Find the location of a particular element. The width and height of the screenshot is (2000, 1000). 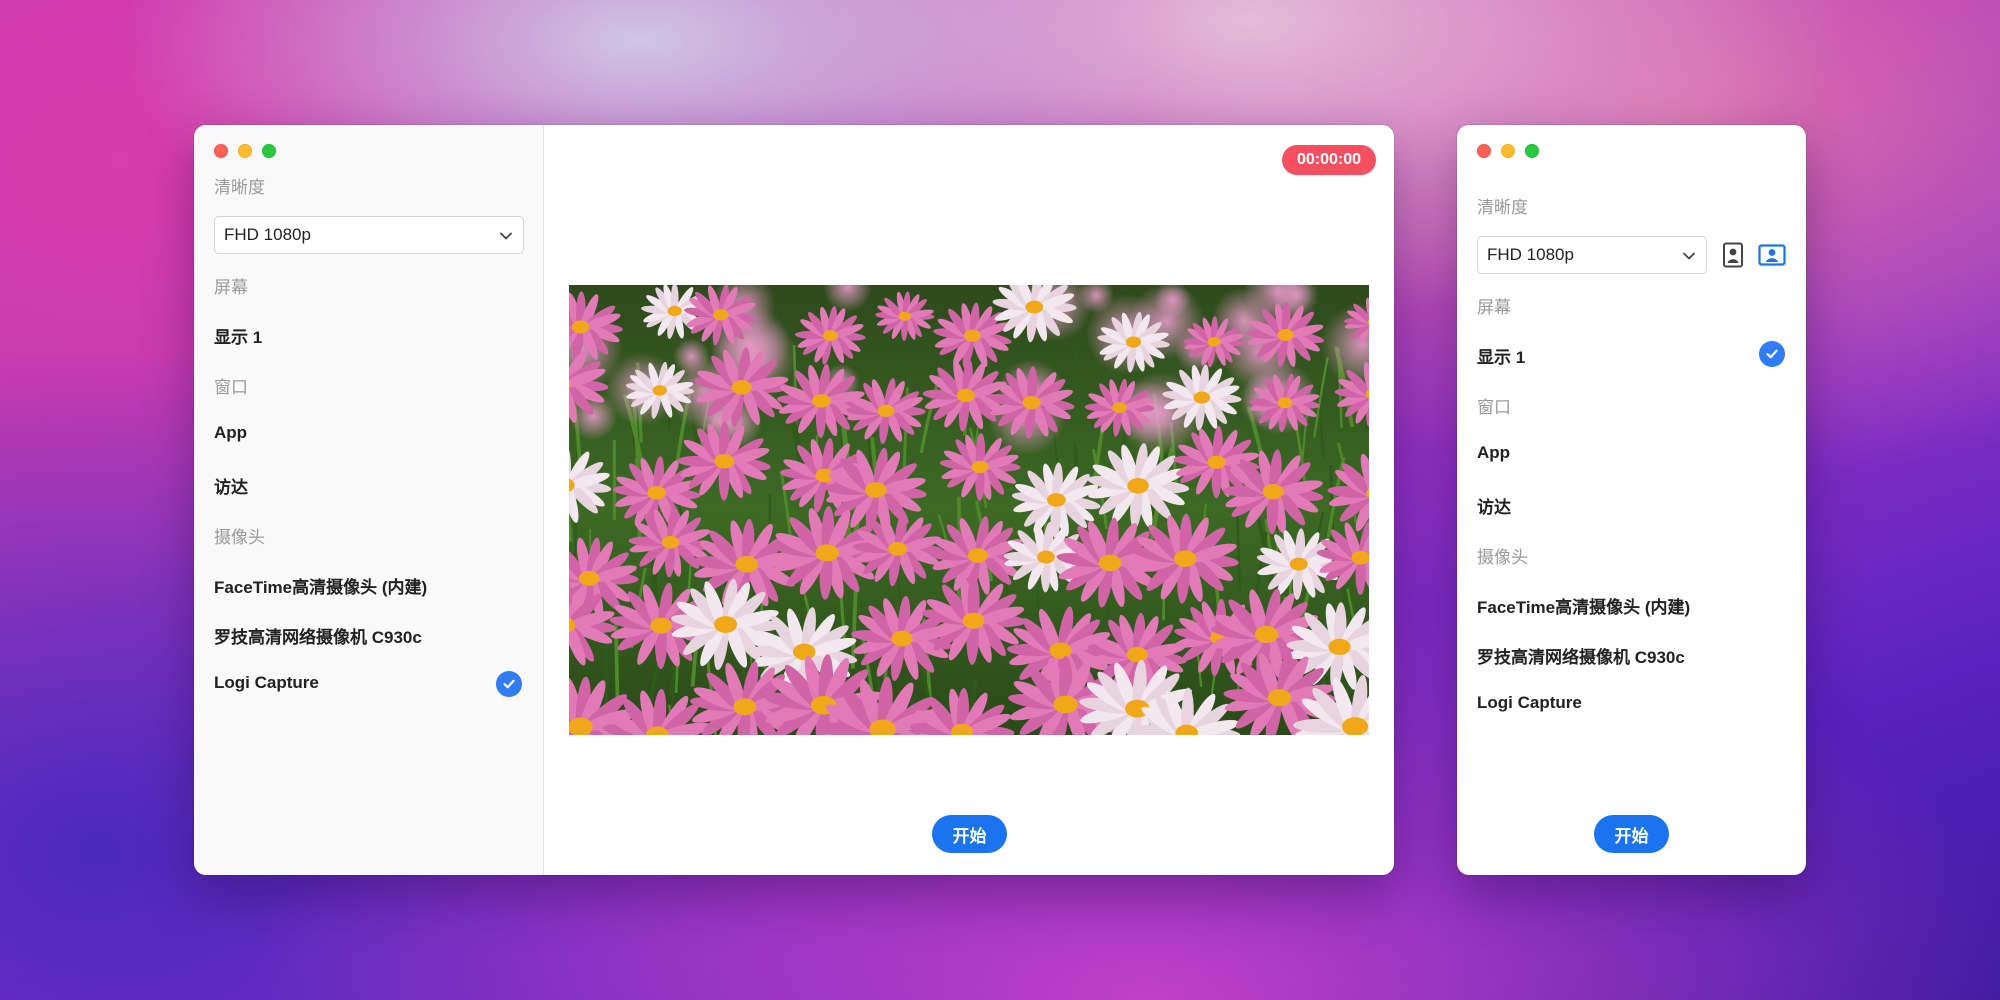

portrait-mode-icon is located at coordinates (1733, 255).